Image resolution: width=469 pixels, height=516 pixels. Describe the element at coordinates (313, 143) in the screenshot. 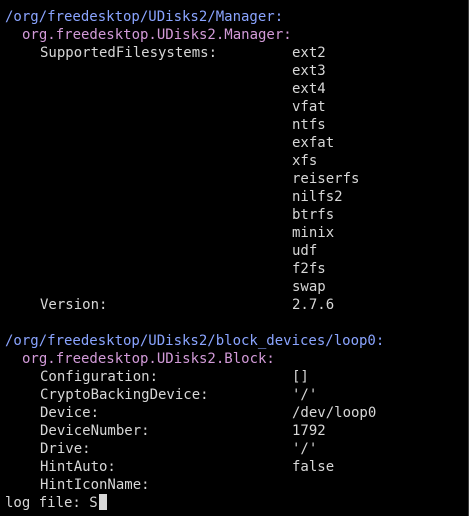

I see `property-value: exfat` at that location.